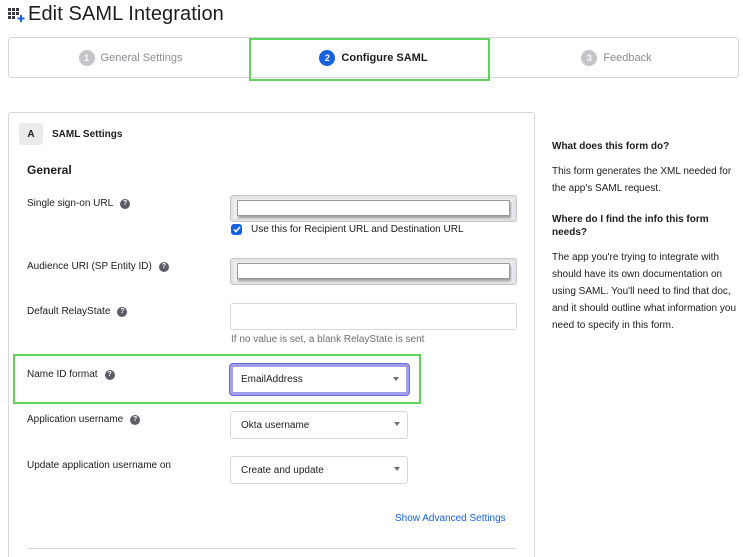 This screenshot has height=557, width=743. I want to click on page-header: Edit SAML Integration, so click(116, 14).